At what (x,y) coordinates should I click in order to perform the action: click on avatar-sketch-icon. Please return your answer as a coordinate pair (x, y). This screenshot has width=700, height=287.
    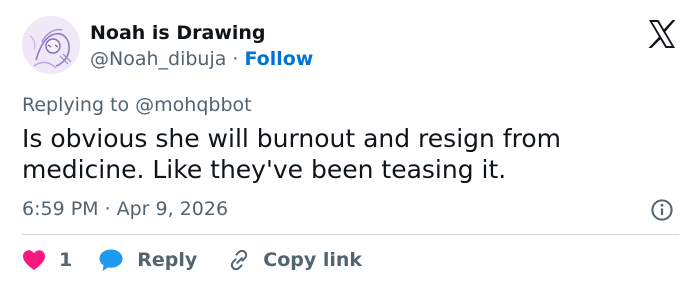
    Looking at the image, I should click on (51, 45).